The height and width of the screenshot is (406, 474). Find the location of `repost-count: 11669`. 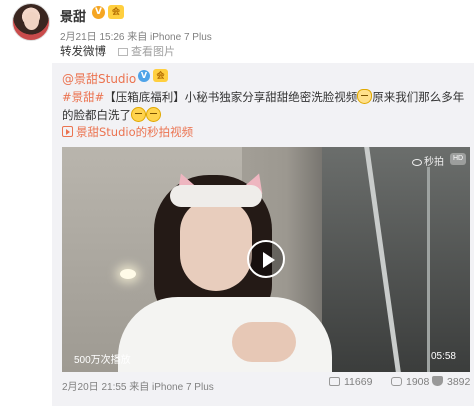

repost-count: 11669 is located at coordinates (358, 382).